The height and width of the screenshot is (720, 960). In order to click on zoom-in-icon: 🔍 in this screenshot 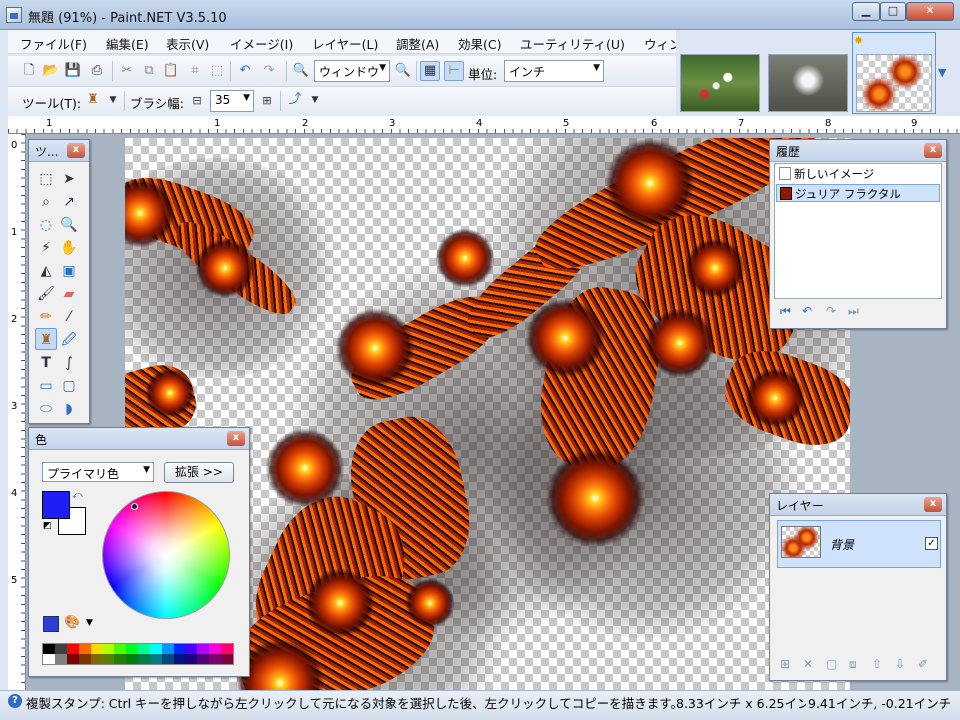, I will do `click(403, 71)`.